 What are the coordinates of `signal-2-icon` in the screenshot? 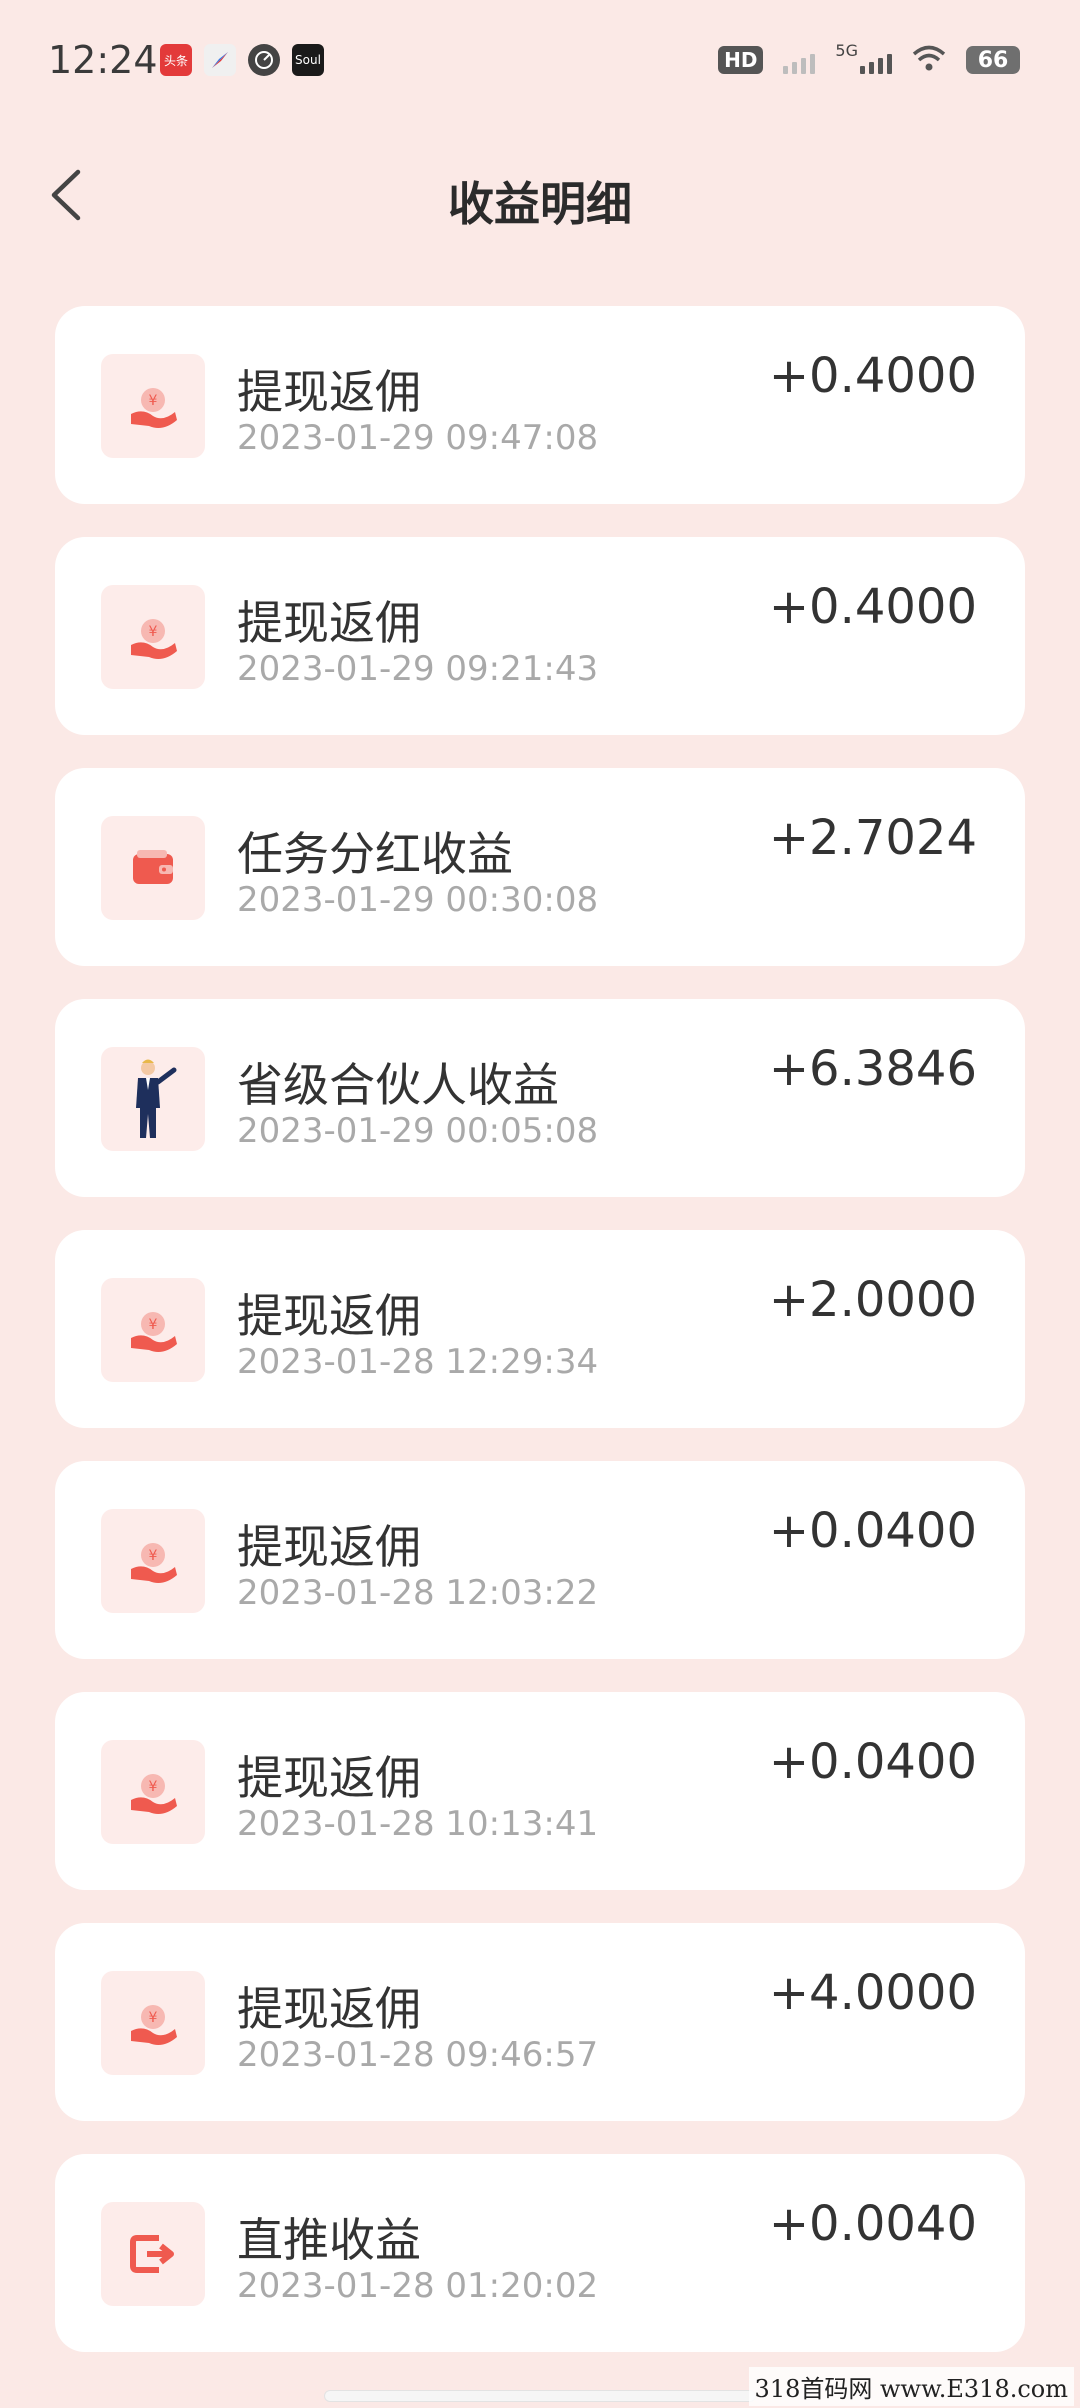 It's located at (876, 60).